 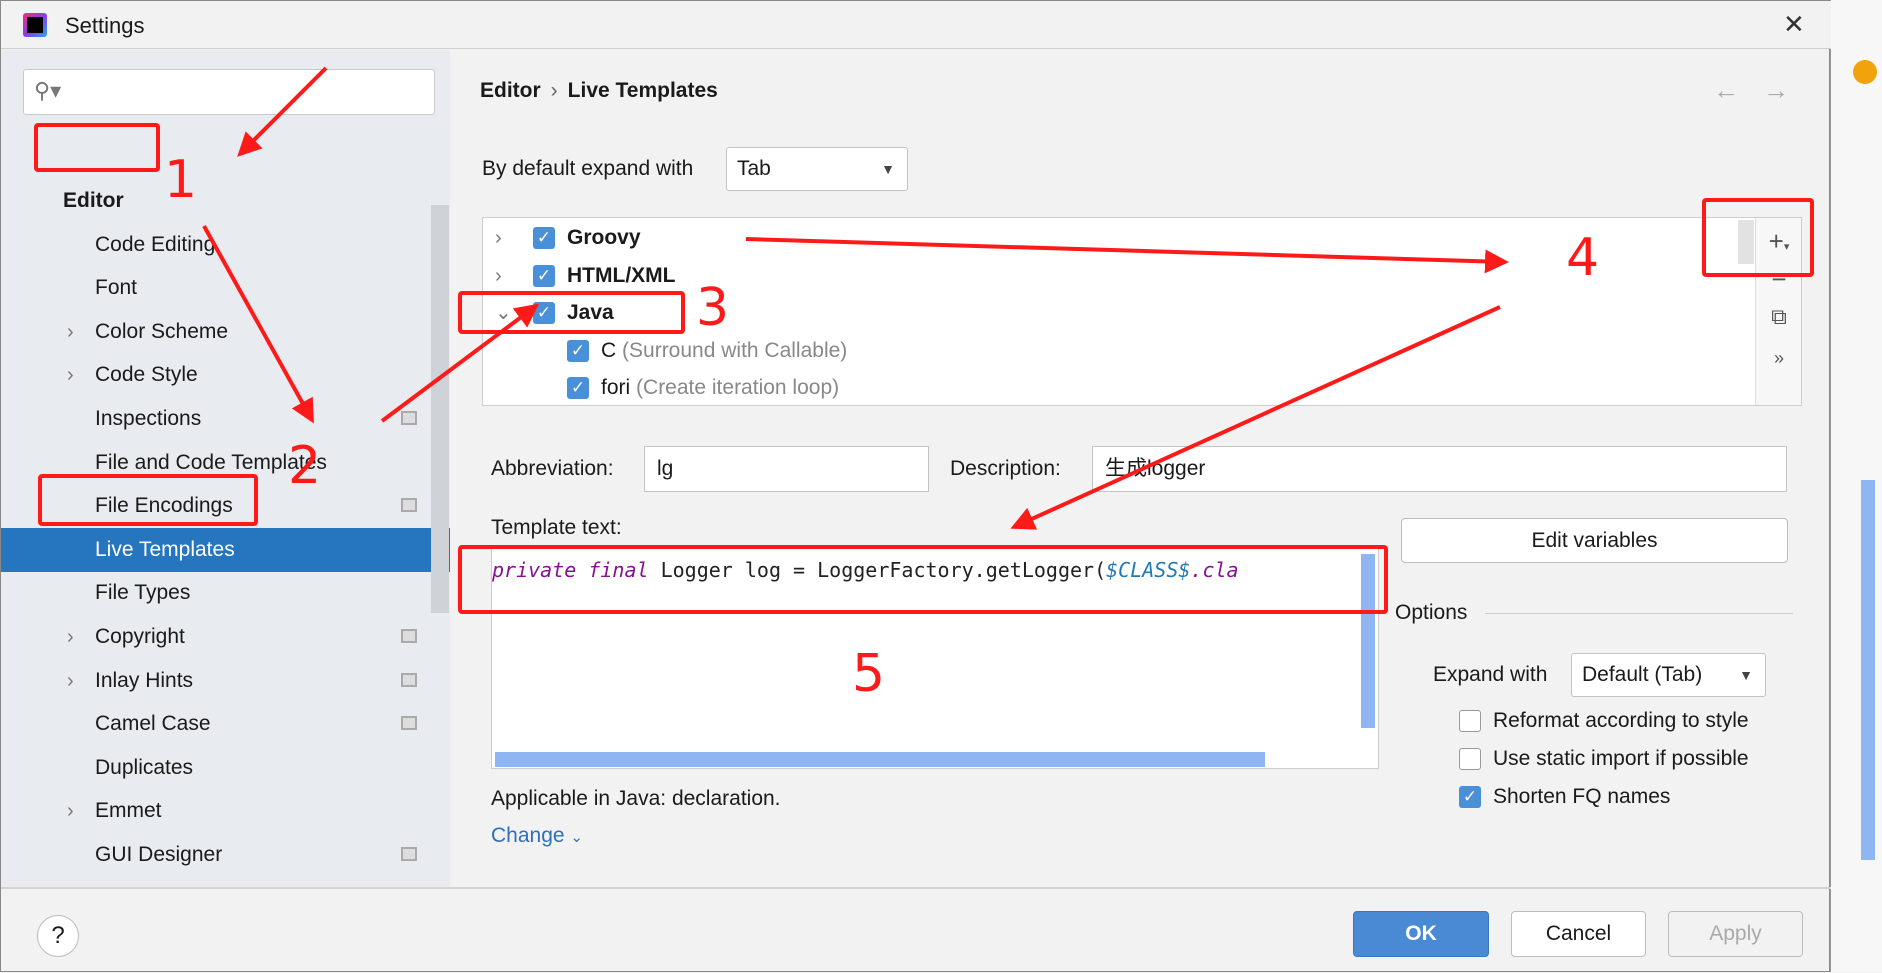 I want to click on breadcrumb-current: Live Templates, so click(x=642, y=90).